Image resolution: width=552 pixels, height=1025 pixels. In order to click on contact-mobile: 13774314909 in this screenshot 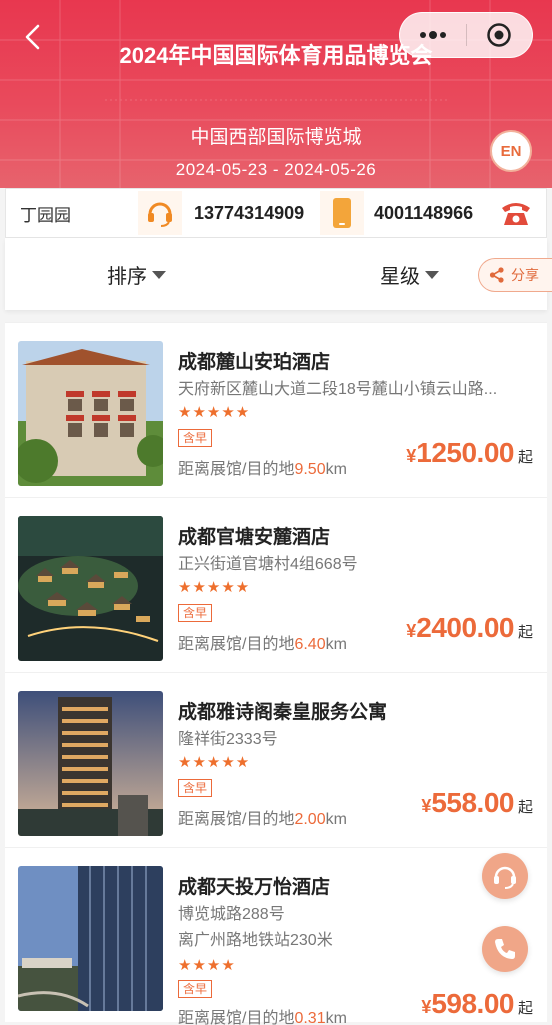, I will do `click(249, 213)`.